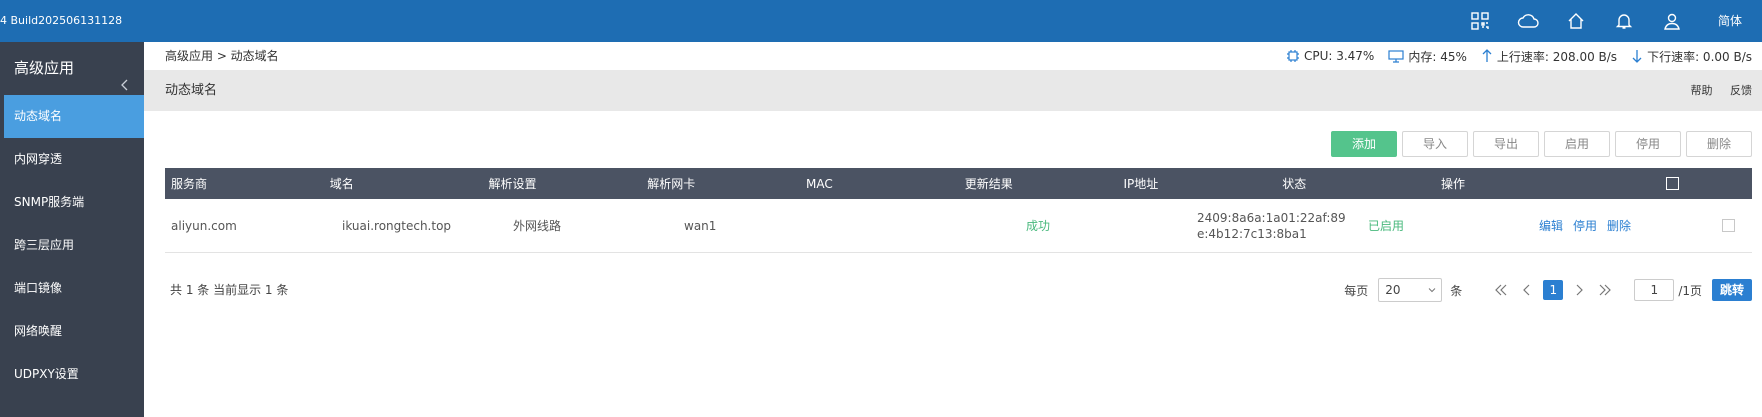 This screenshot has height=417, width=1762. Describe the element at coordinates (537, 226) in the screenshot. I see `cell-resolve: 外网线路` at that location.